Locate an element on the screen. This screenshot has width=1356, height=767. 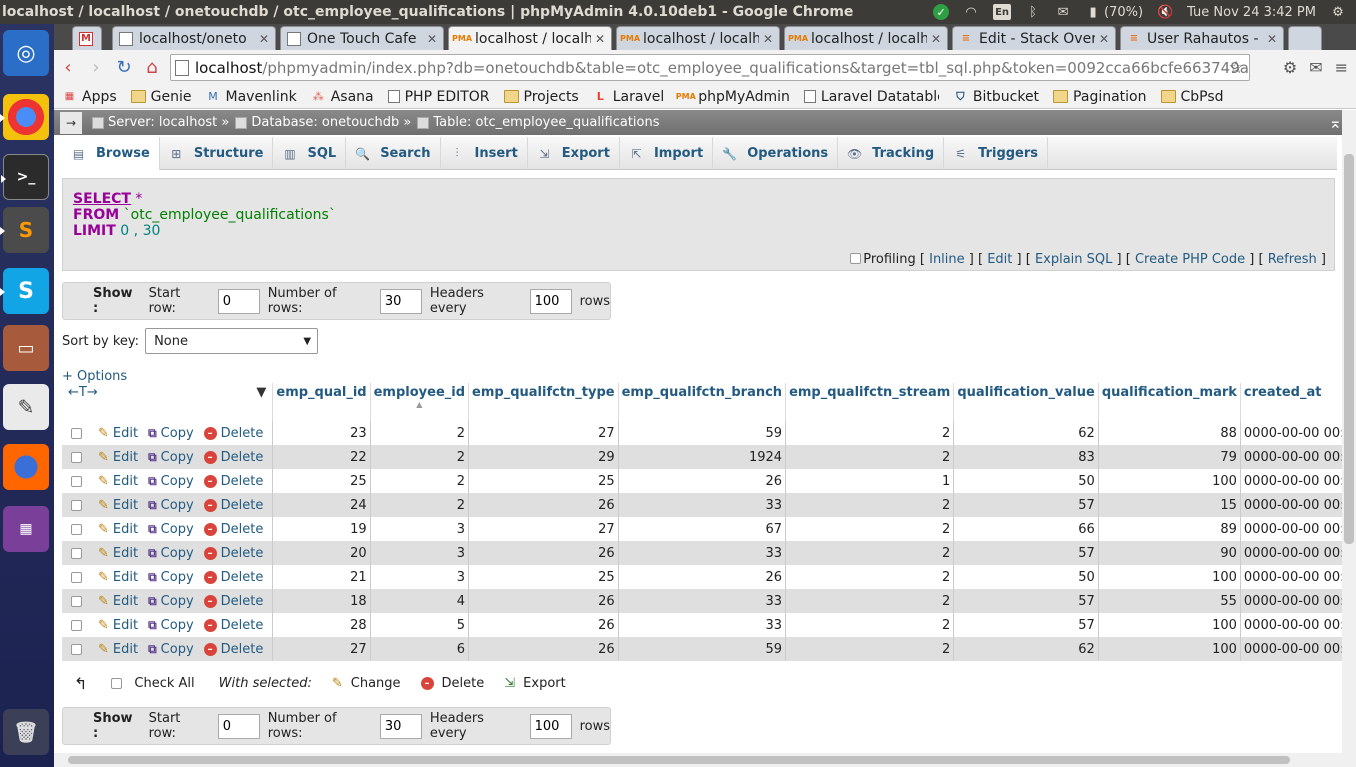
wifi-icon: ◠ is located at coordinates (971, 12).